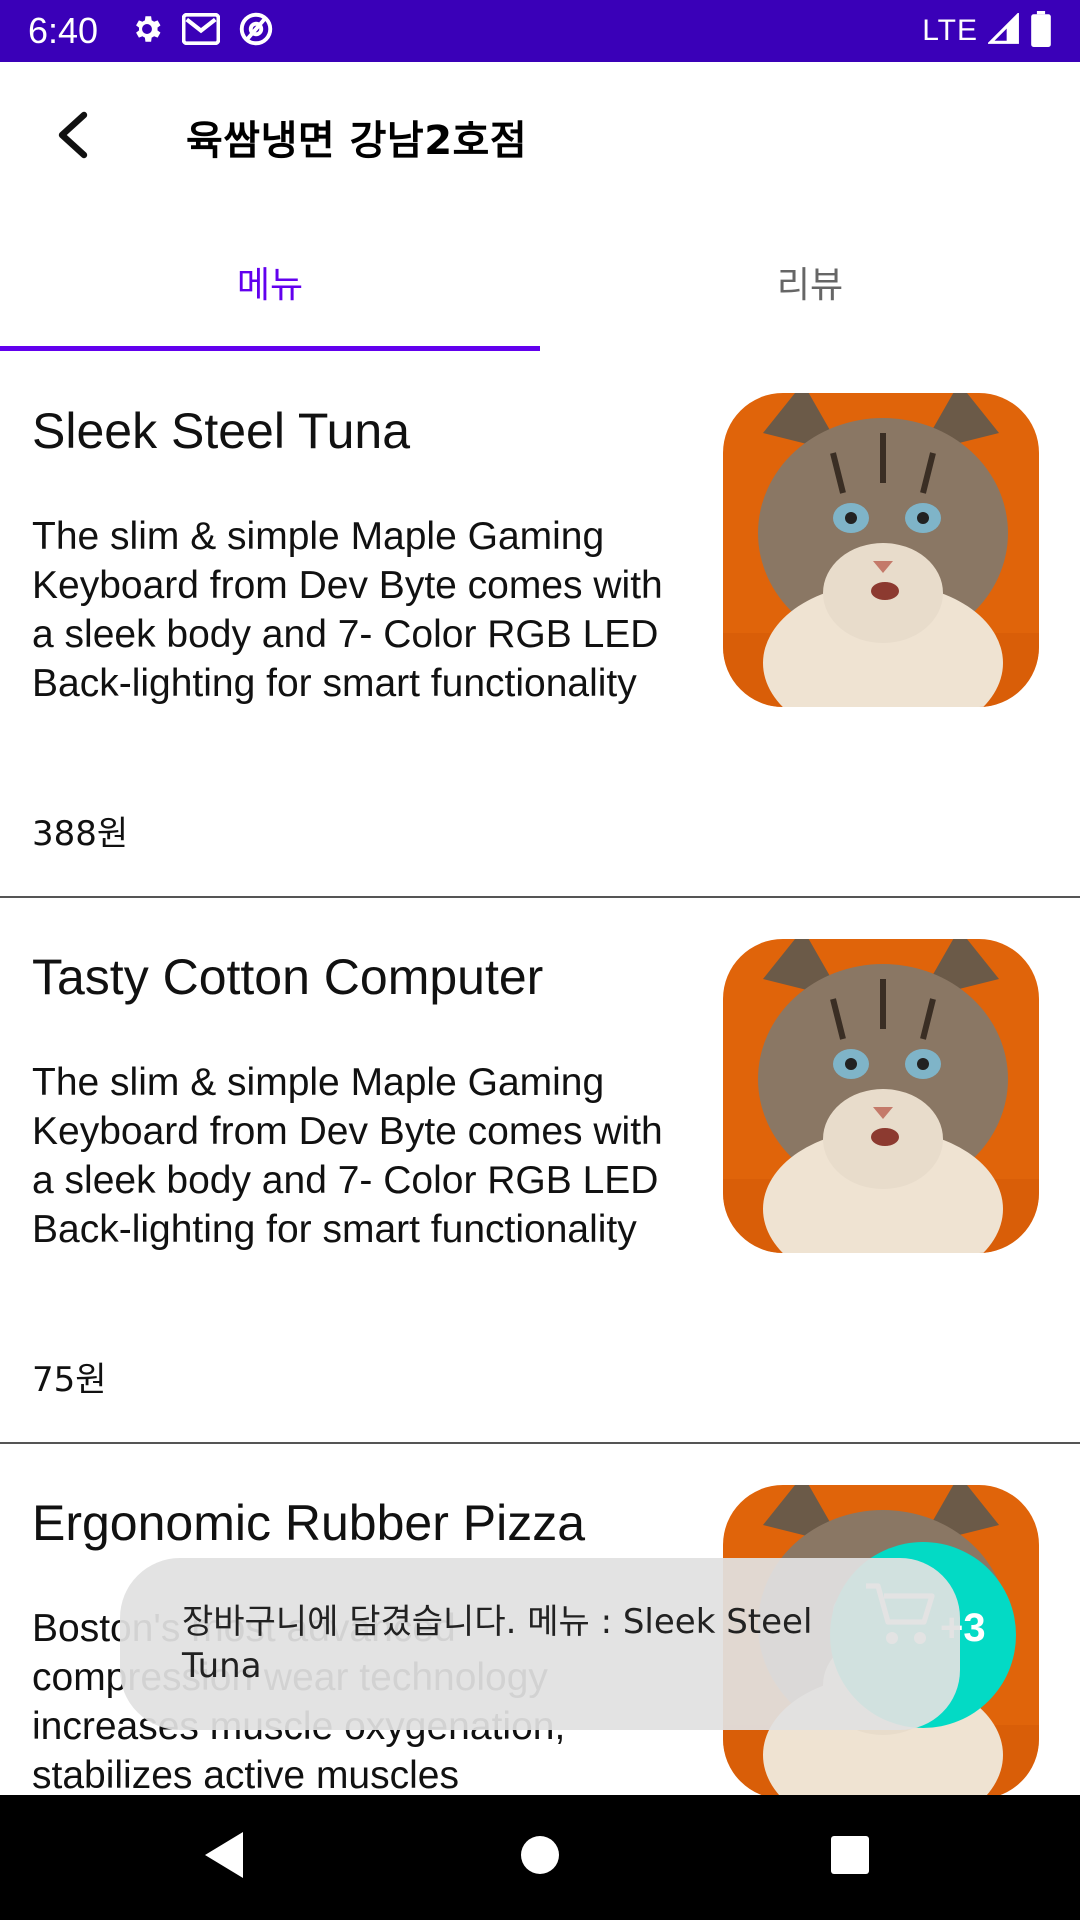 The height and width of the screenshot is (1920, 1080). What do you see at coordinates (69, 1380) in the screenshot?
I see `menu-item-price: 75원` at bounding box center [69, 1380].